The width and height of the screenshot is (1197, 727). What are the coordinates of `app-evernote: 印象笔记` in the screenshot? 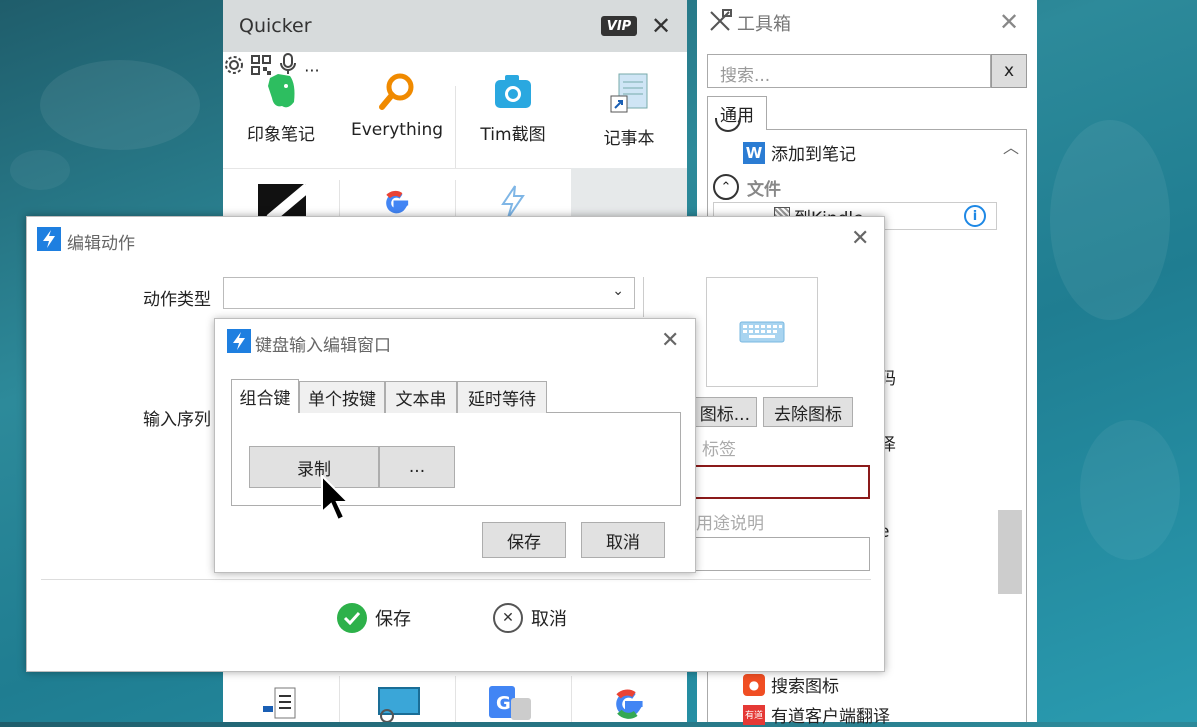 It's located at (281, 108).